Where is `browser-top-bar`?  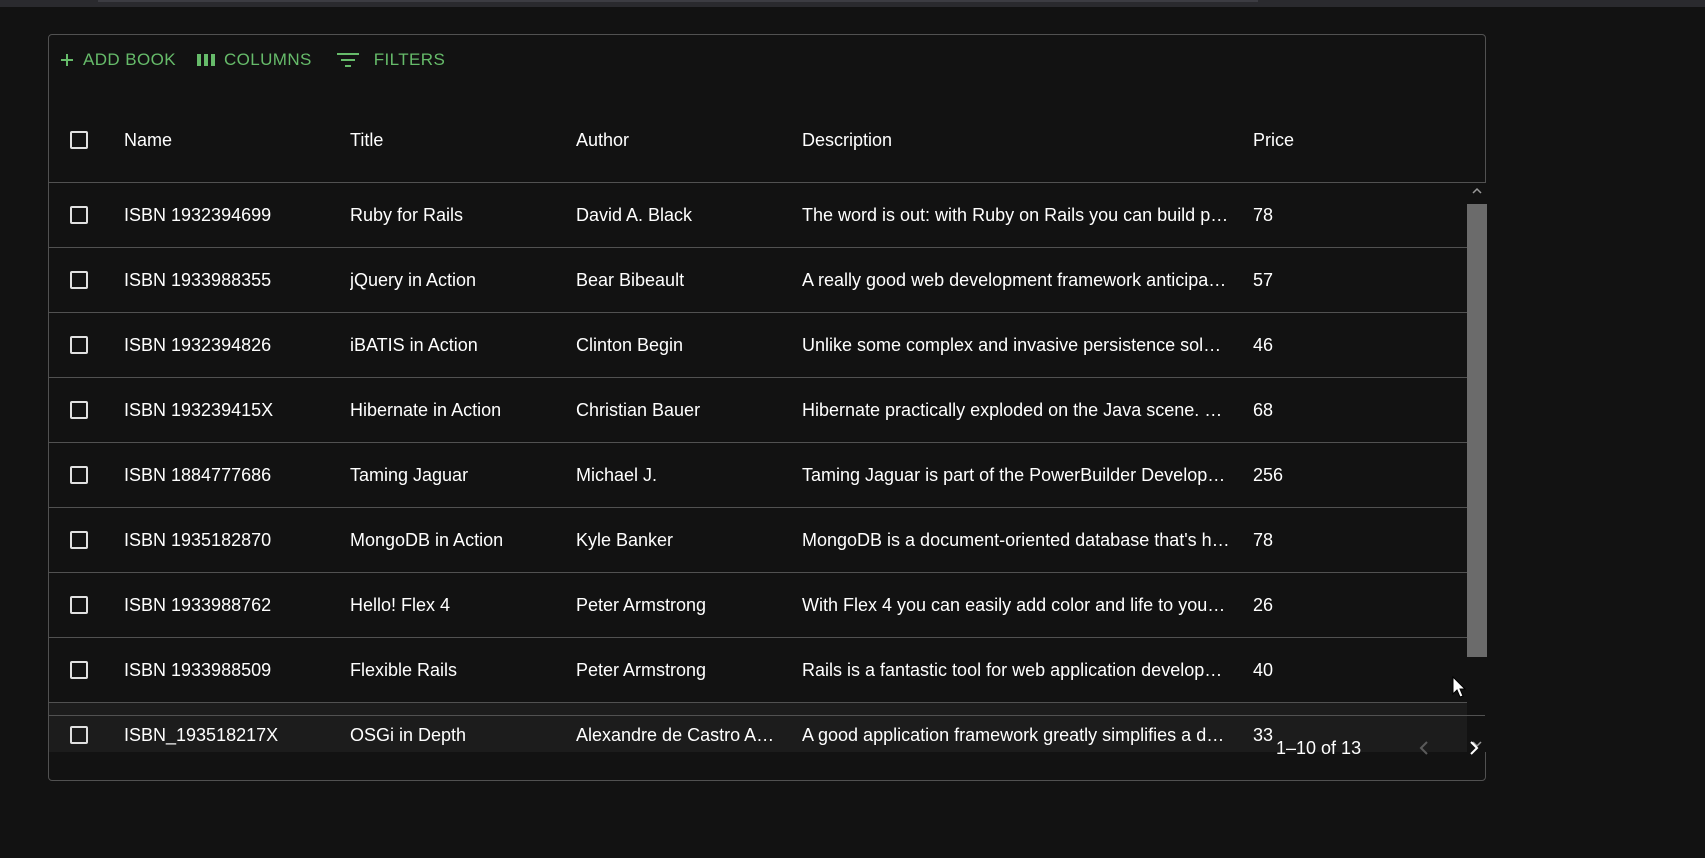
browser-top-bar is located at coordinates (852, 3).